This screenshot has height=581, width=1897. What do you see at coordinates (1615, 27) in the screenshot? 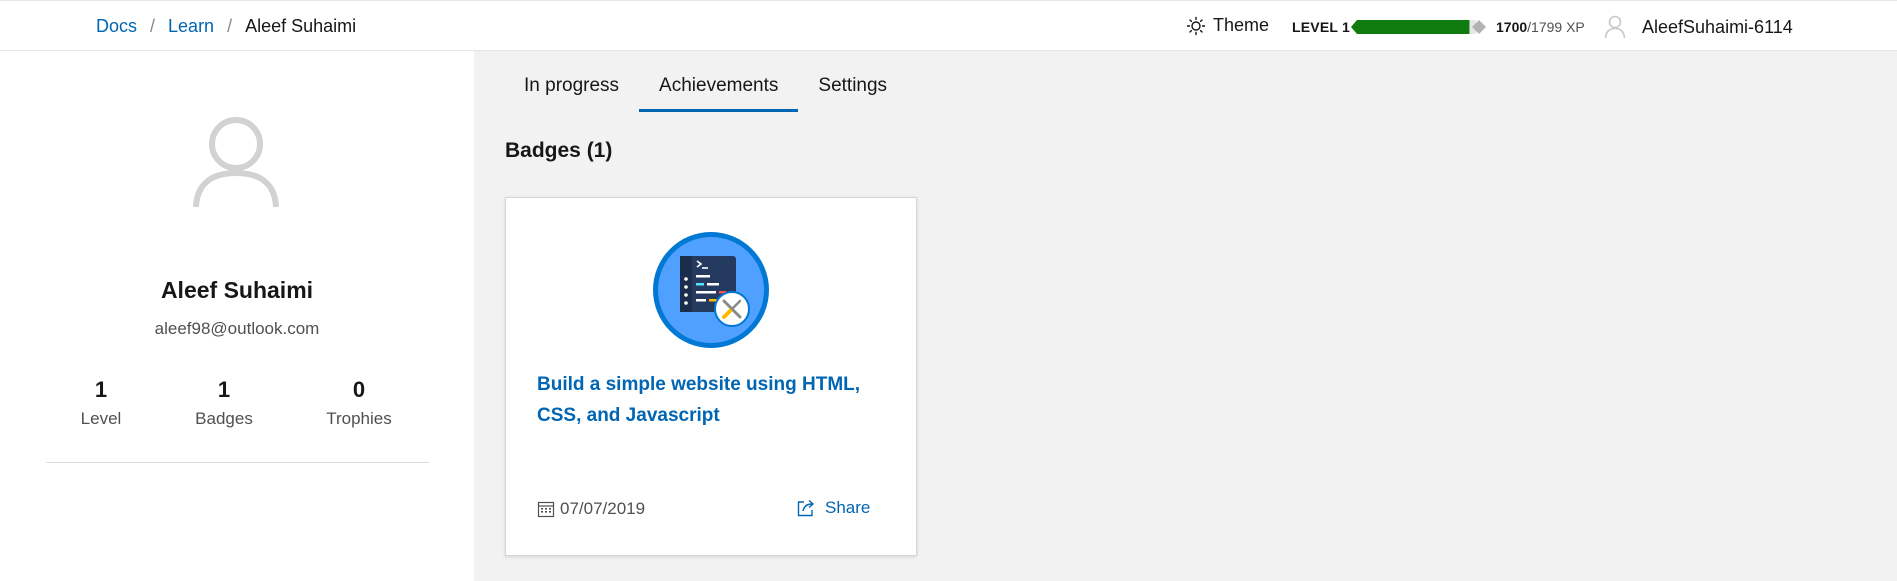
I see `avatar-icon` at bounding box center [1615, 27].